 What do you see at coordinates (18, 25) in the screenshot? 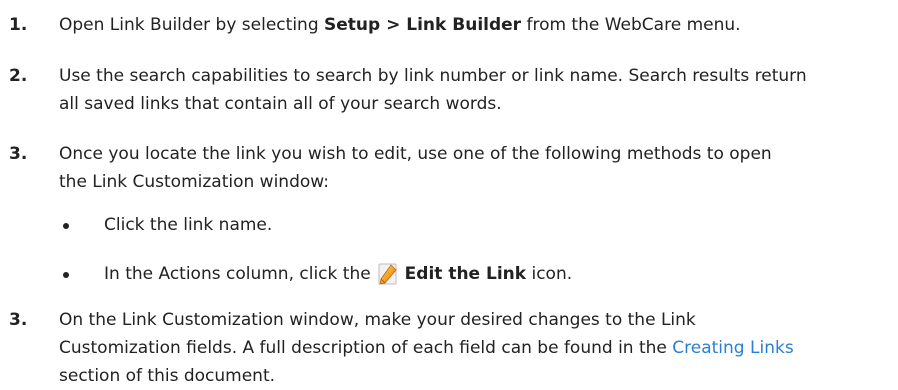
I see `step-number: 1.` at bounding box center [18, 25].